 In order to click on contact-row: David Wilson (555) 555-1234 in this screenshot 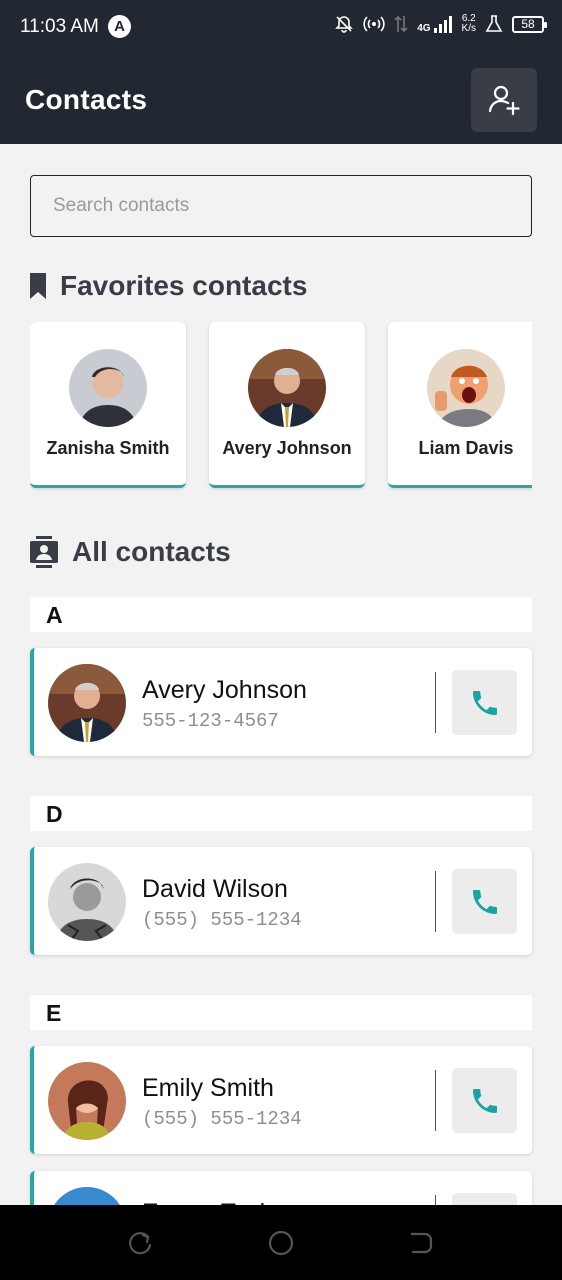, I will do `click(281, 901)`.